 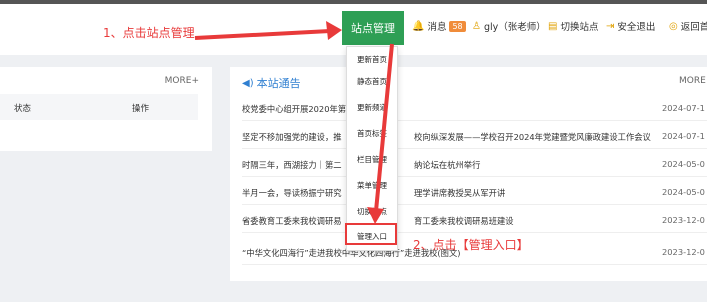 I want to click on step1-arrowhead, so click(x=334, y=30).